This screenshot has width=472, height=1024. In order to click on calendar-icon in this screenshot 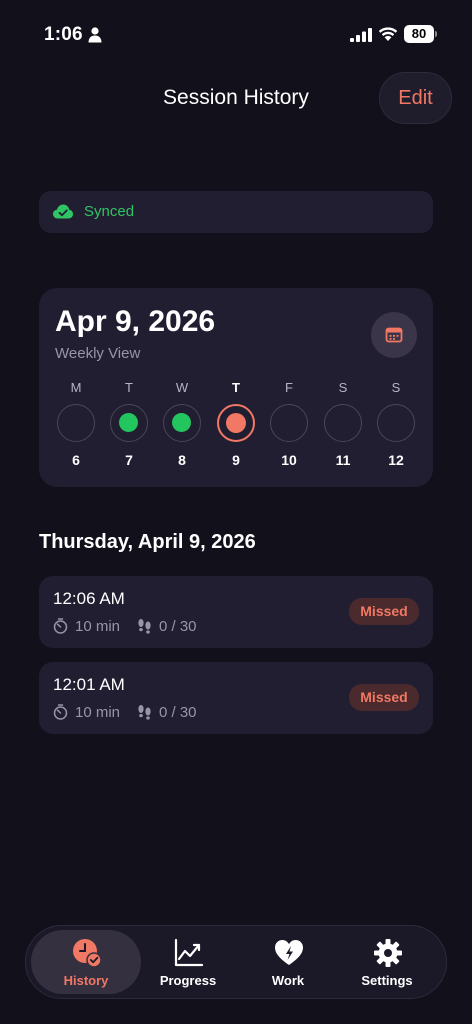, I will do `click(394, 335)`.